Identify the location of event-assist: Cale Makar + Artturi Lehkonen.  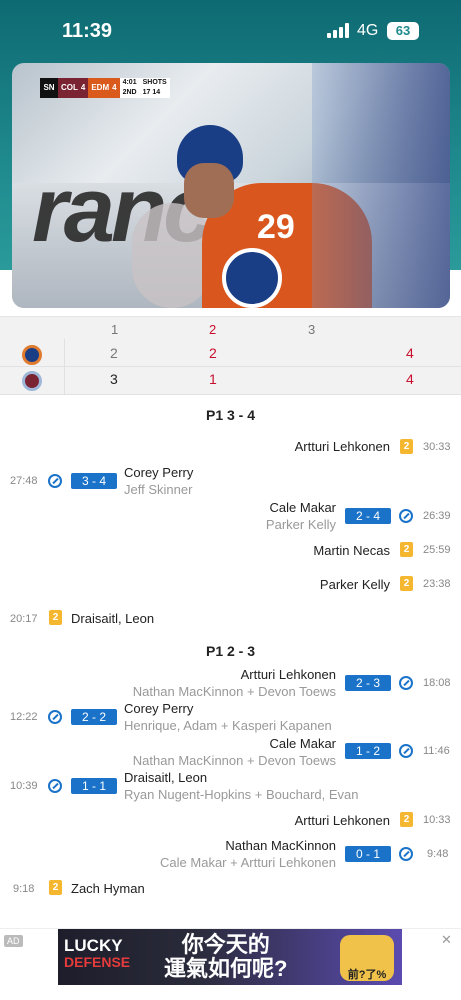
(248, 862).